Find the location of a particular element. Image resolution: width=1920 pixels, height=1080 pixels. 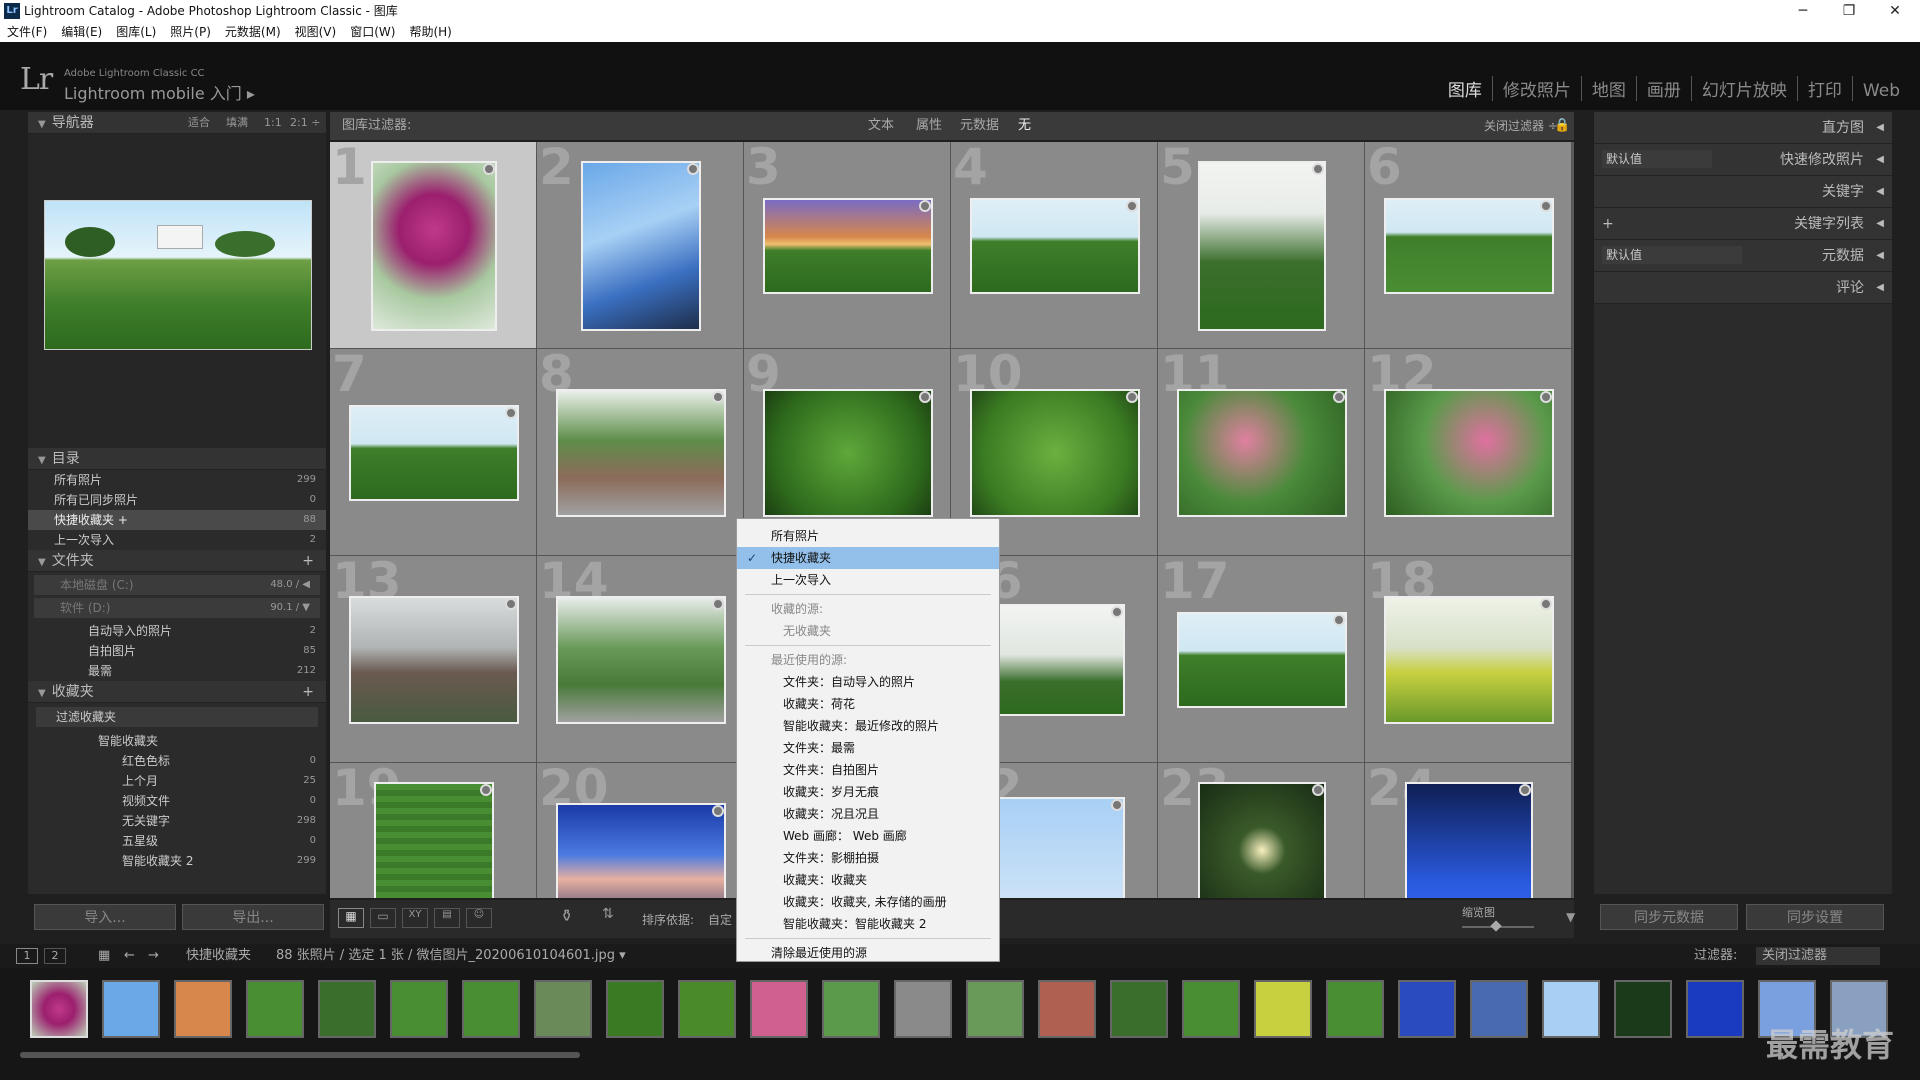

filter-tab-attribute: 属性 is located at coordinates (929, 126).